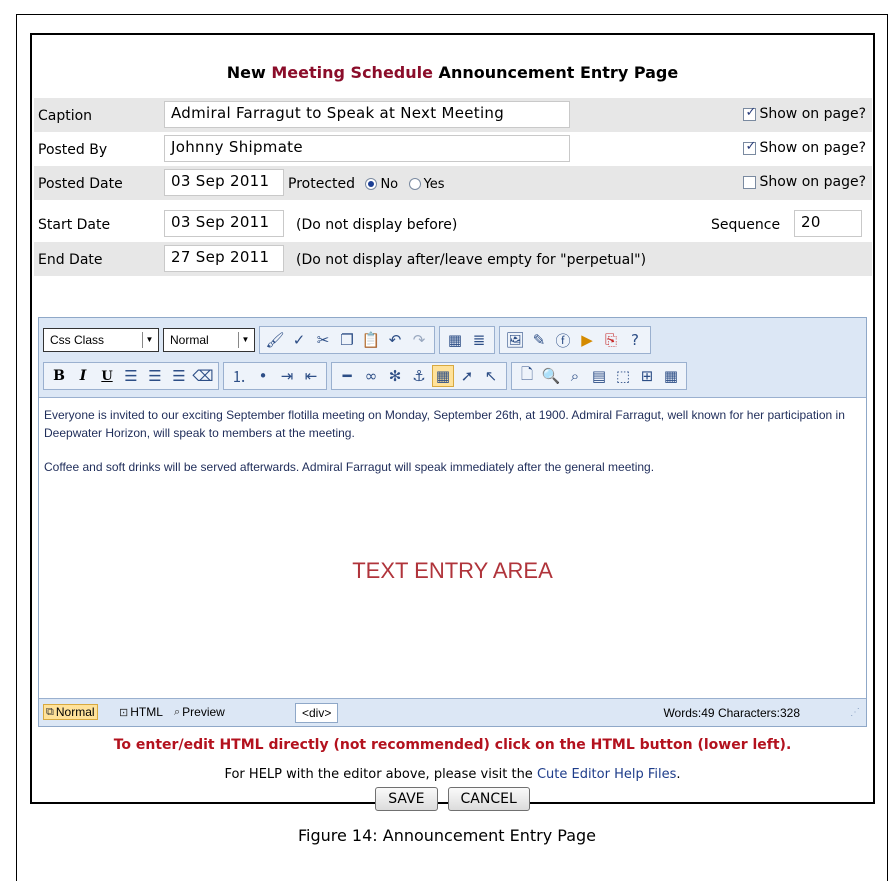 This screenshot has width=894, height=881. Describe the element at coordinates (209, 340) in the screenshot. I see `format-dropdown: Normal ▼` at that location.